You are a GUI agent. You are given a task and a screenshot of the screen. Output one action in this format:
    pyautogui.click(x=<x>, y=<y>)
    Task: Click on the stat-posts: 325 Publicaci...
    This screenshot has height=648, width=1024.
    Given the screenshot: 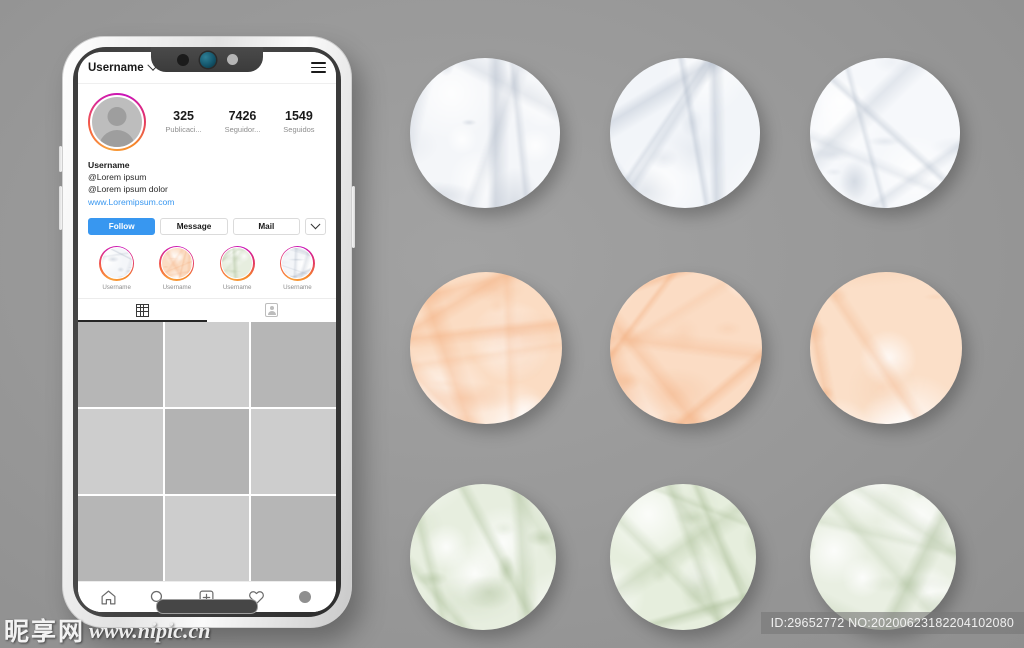 What is the action you would take?
    pyautogui.click(x=183, y=121)
    